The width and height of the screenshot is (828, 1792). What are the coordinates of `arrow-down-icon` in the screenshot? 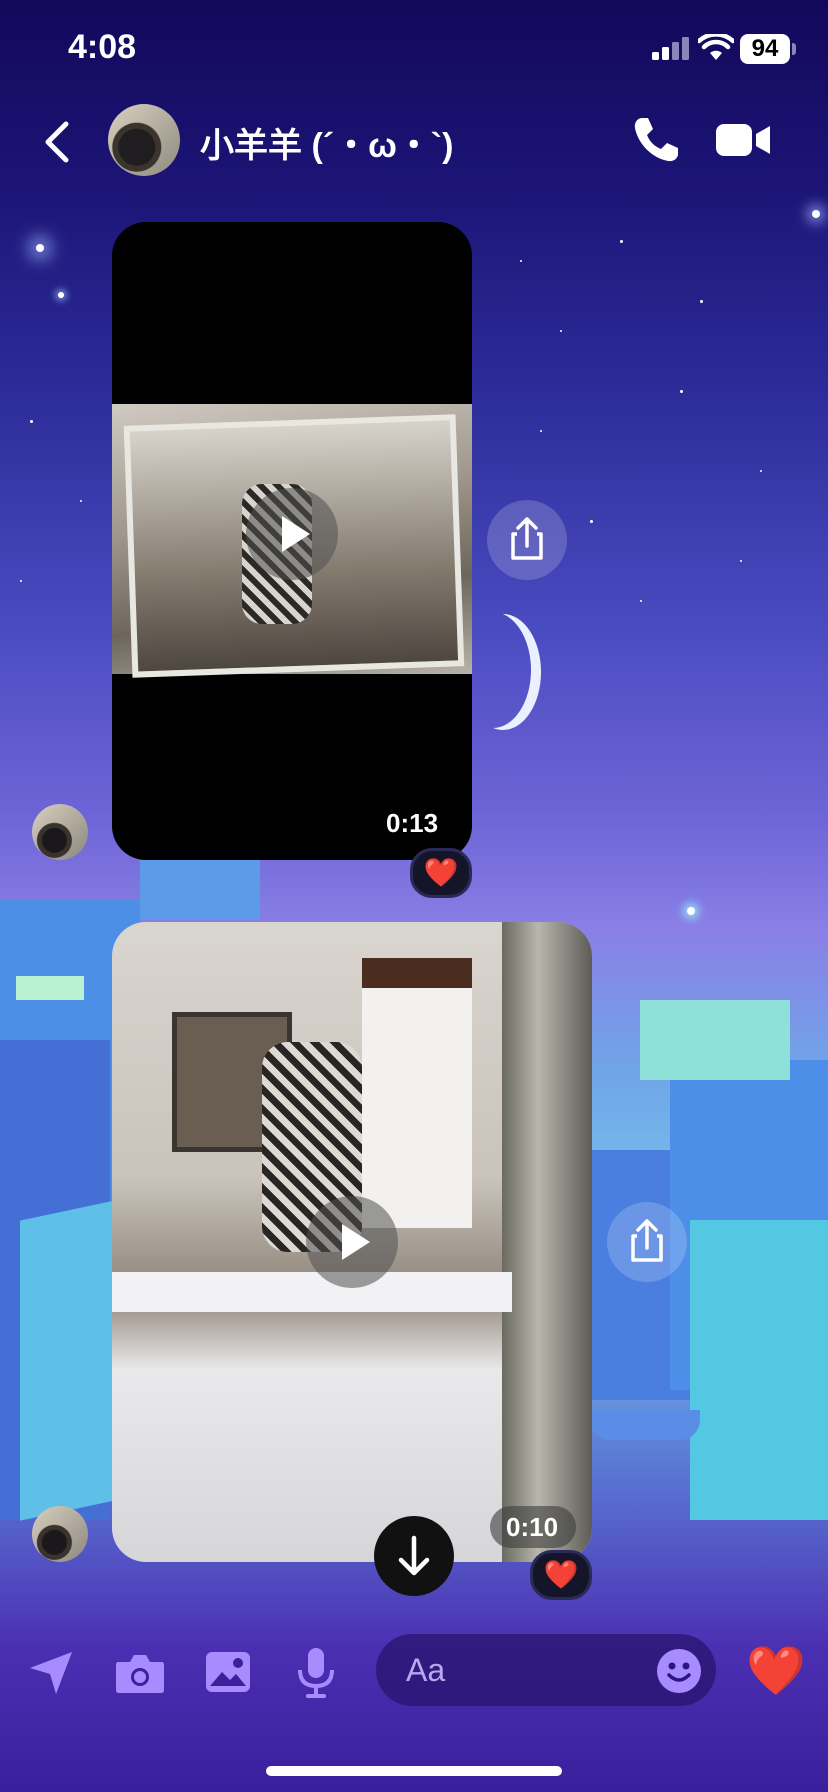 It's located at (414, 1555).